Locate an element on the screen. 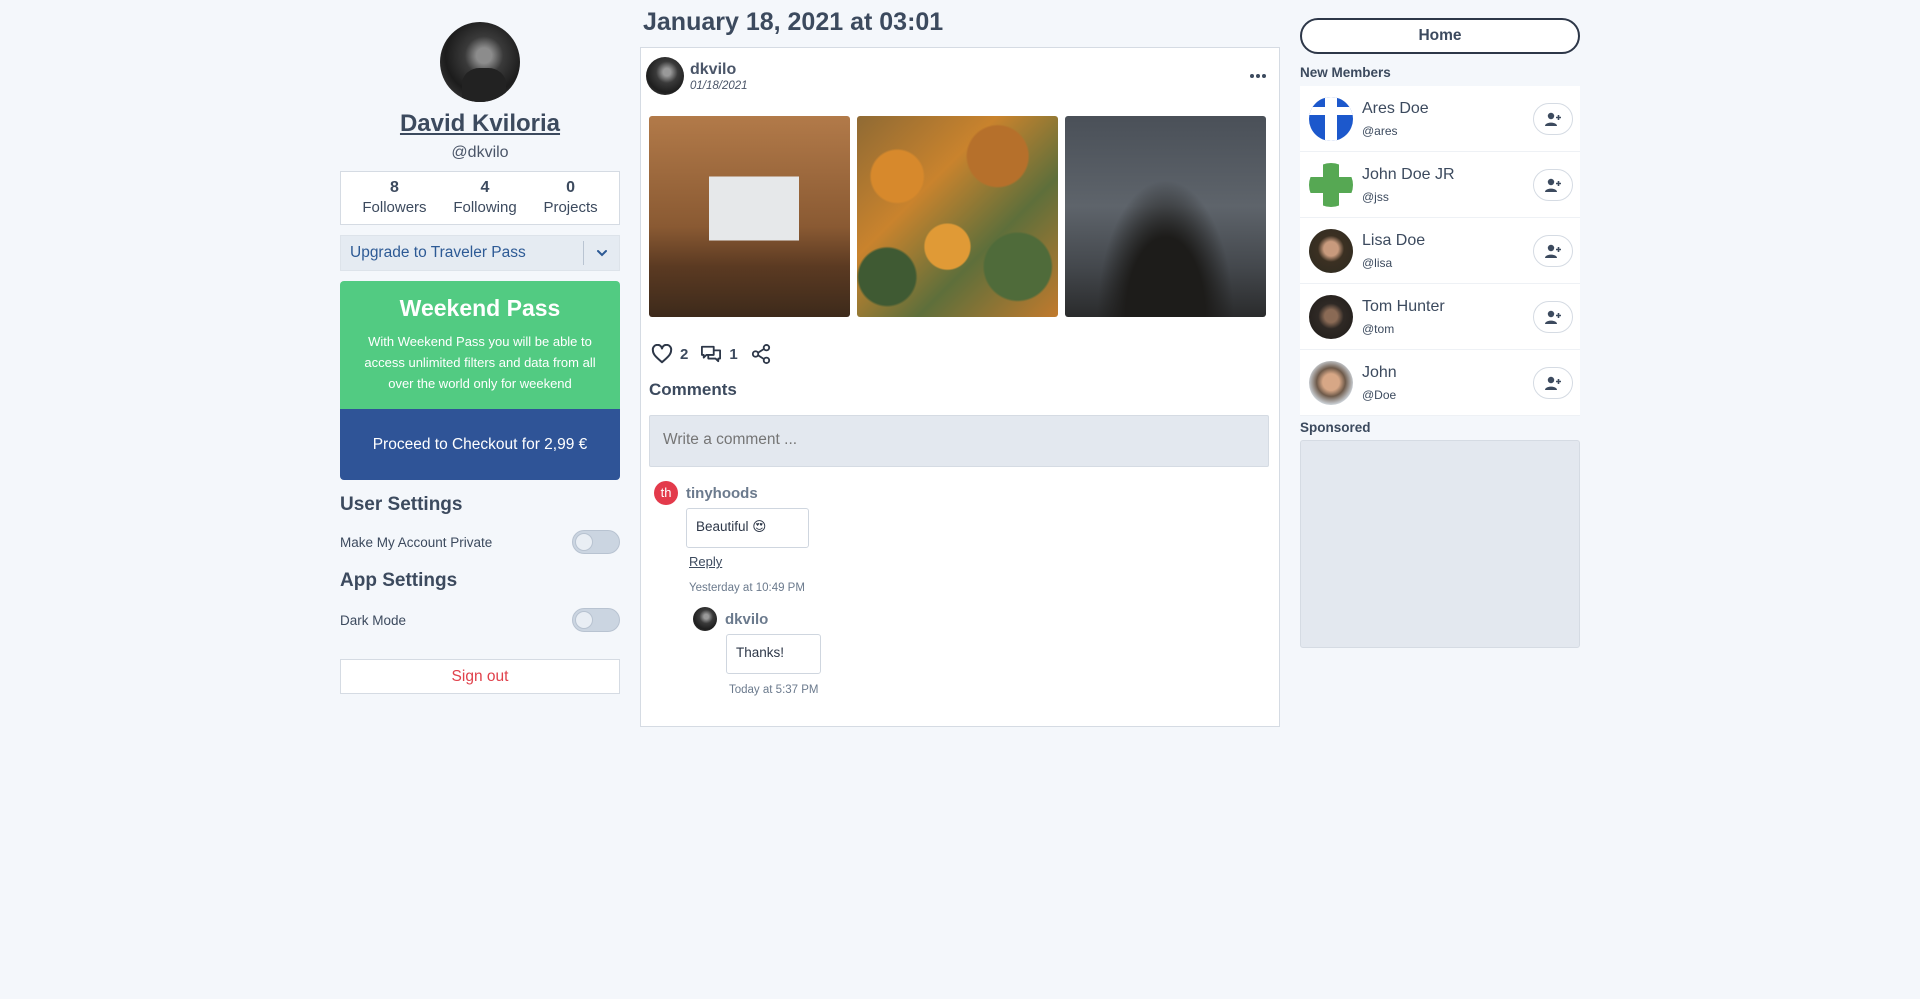  profile-avatar is located at coordinates (480, 62).